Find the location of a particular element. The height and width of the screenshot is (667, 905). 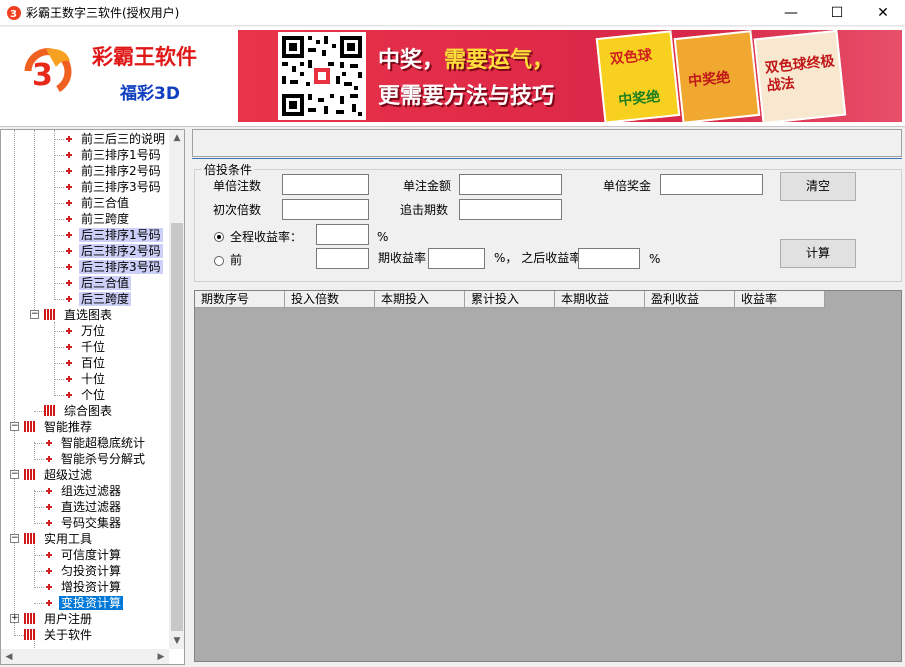

overall-rate-label: 全程收益率： is located at coordinates (266, 237).